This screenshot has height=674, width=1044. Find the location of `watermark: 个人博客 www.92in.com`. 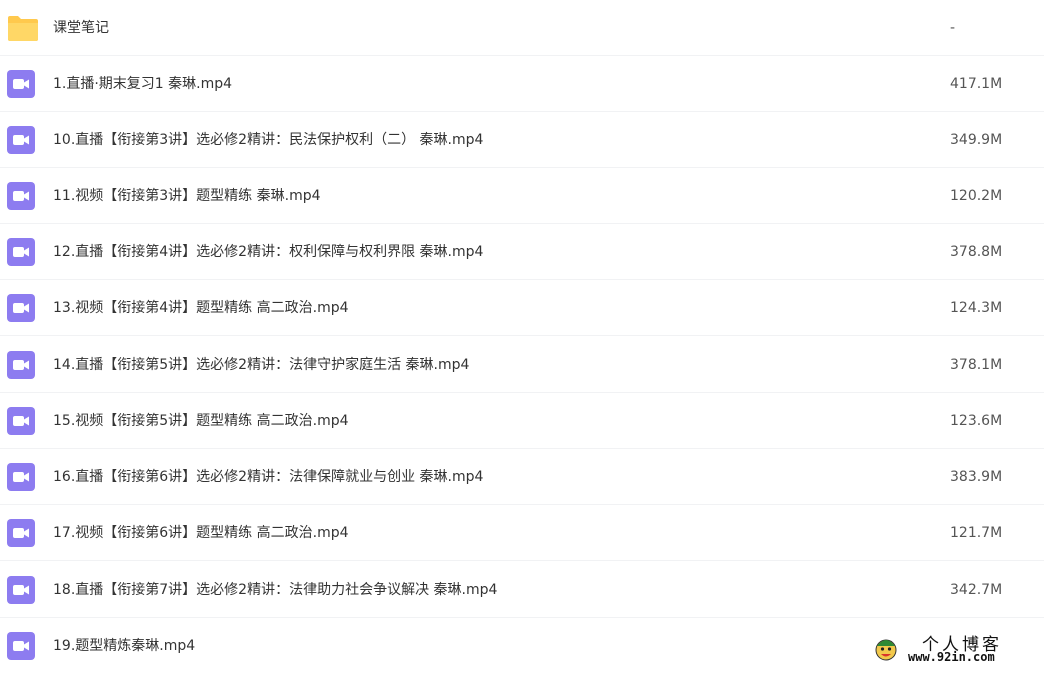

watermark: 个人博客 www.92in.com is located at coordinates (955, 649).